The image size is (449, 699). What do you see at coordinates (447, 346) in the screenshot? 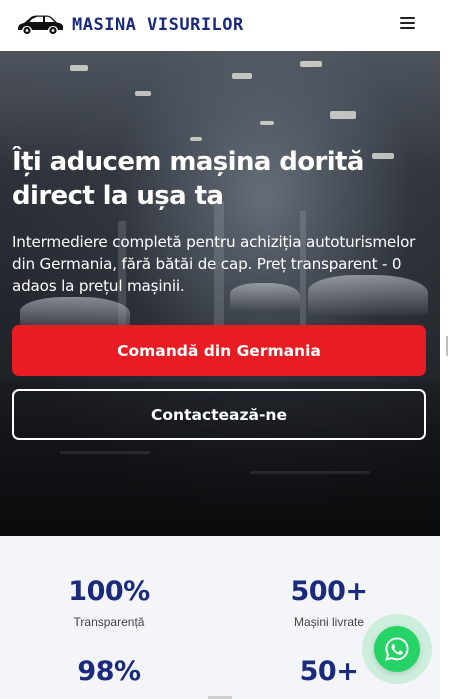
I see `scroll-handle` at bounding box center [447, 346].